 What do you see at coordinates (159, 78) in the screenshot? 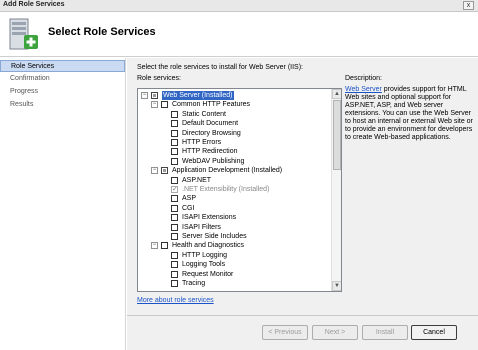
I see `role-services-label: Role services:` at bounding box center [159, 78].